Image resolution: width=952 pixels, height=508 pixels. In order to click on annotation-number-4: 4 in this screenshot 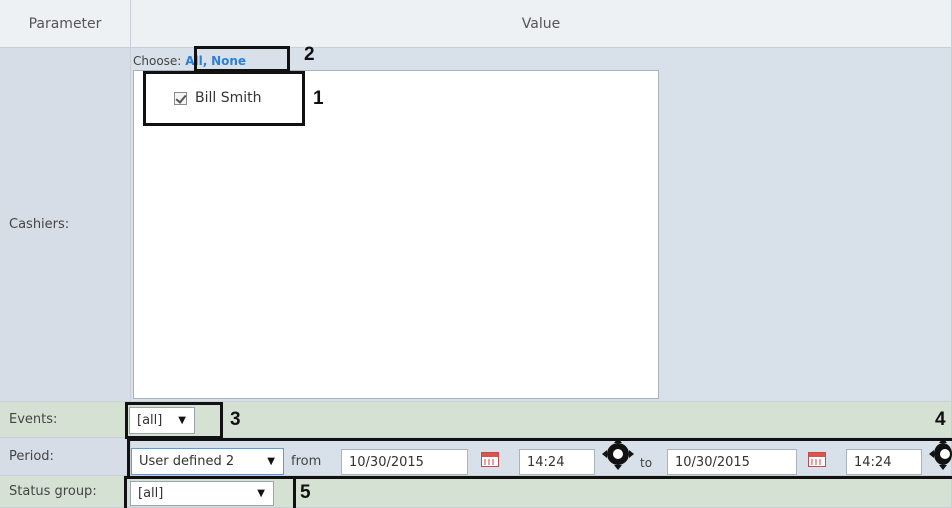, I will do `click(940, 419)`.